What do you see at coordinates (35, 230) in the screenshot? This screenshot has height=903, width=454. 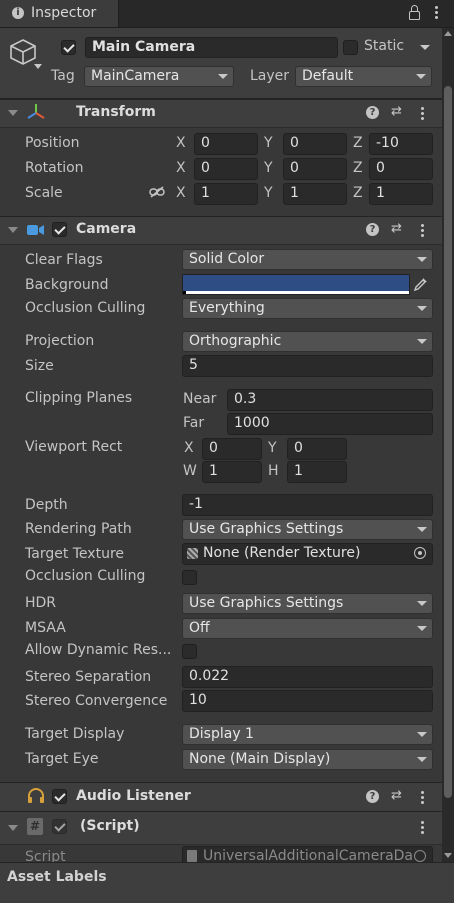 I see `camera-icon` at bounding box center [35, 230].